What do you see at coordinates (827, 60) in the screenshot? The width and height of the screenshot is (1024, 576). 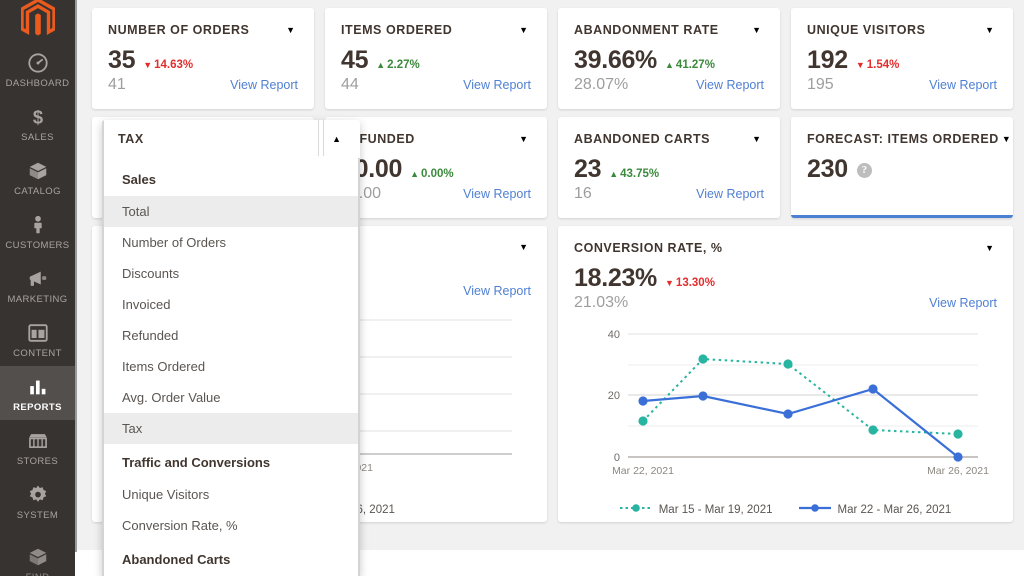 I see `card-value: 192` at bounding box center [827, 60].